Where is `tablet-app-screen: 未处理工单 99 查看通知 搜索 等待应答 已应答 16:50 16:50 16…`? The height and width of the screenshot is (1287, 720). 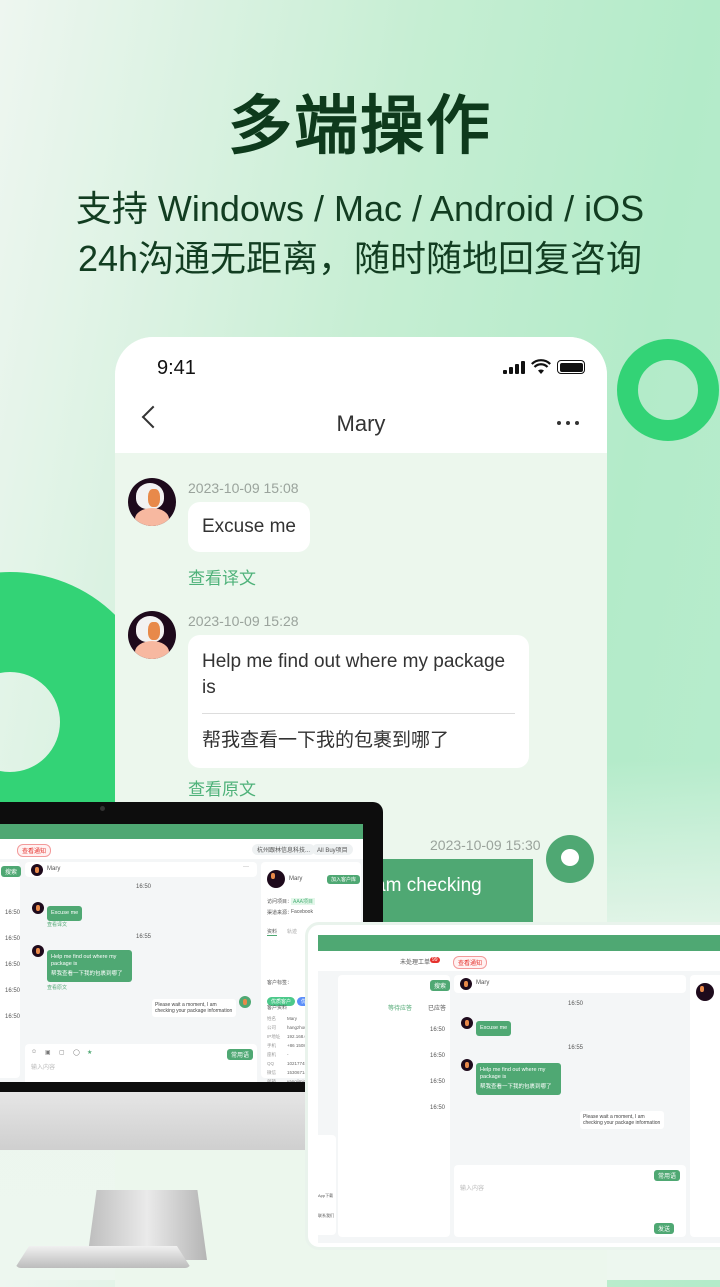 tablet-app-screen: 未处理工单 99 查看通知 搜索 等待应答 已应答 16:50 16:50 16… is located at coordinates (517, 1089).